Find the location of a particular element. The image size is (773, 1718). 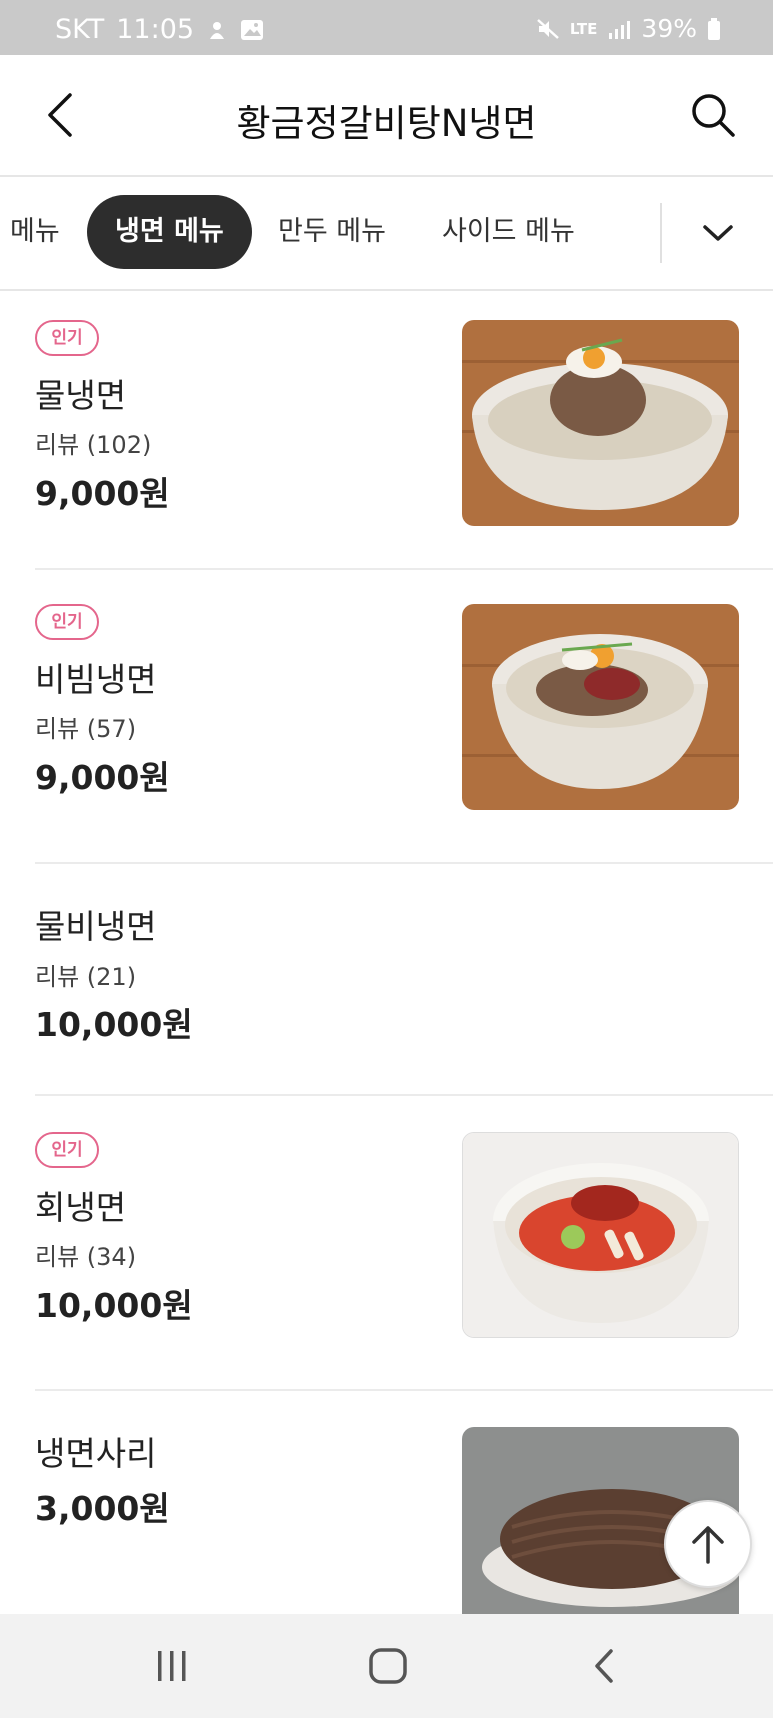

category-tabs: 메뉴 냉면 메뉴 만두 메뉴 사이드 메뉴 is located at coordinates (386, 234).